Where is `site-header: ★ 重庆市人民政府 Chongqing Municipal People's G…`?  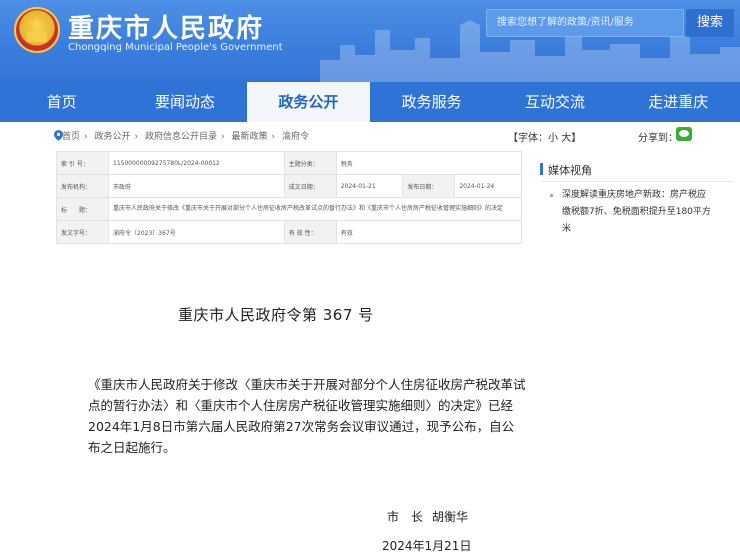 site-header: ★ 重庆市人民政府 Chongqing Municipal People's G… is located at coordinates (370, 41).